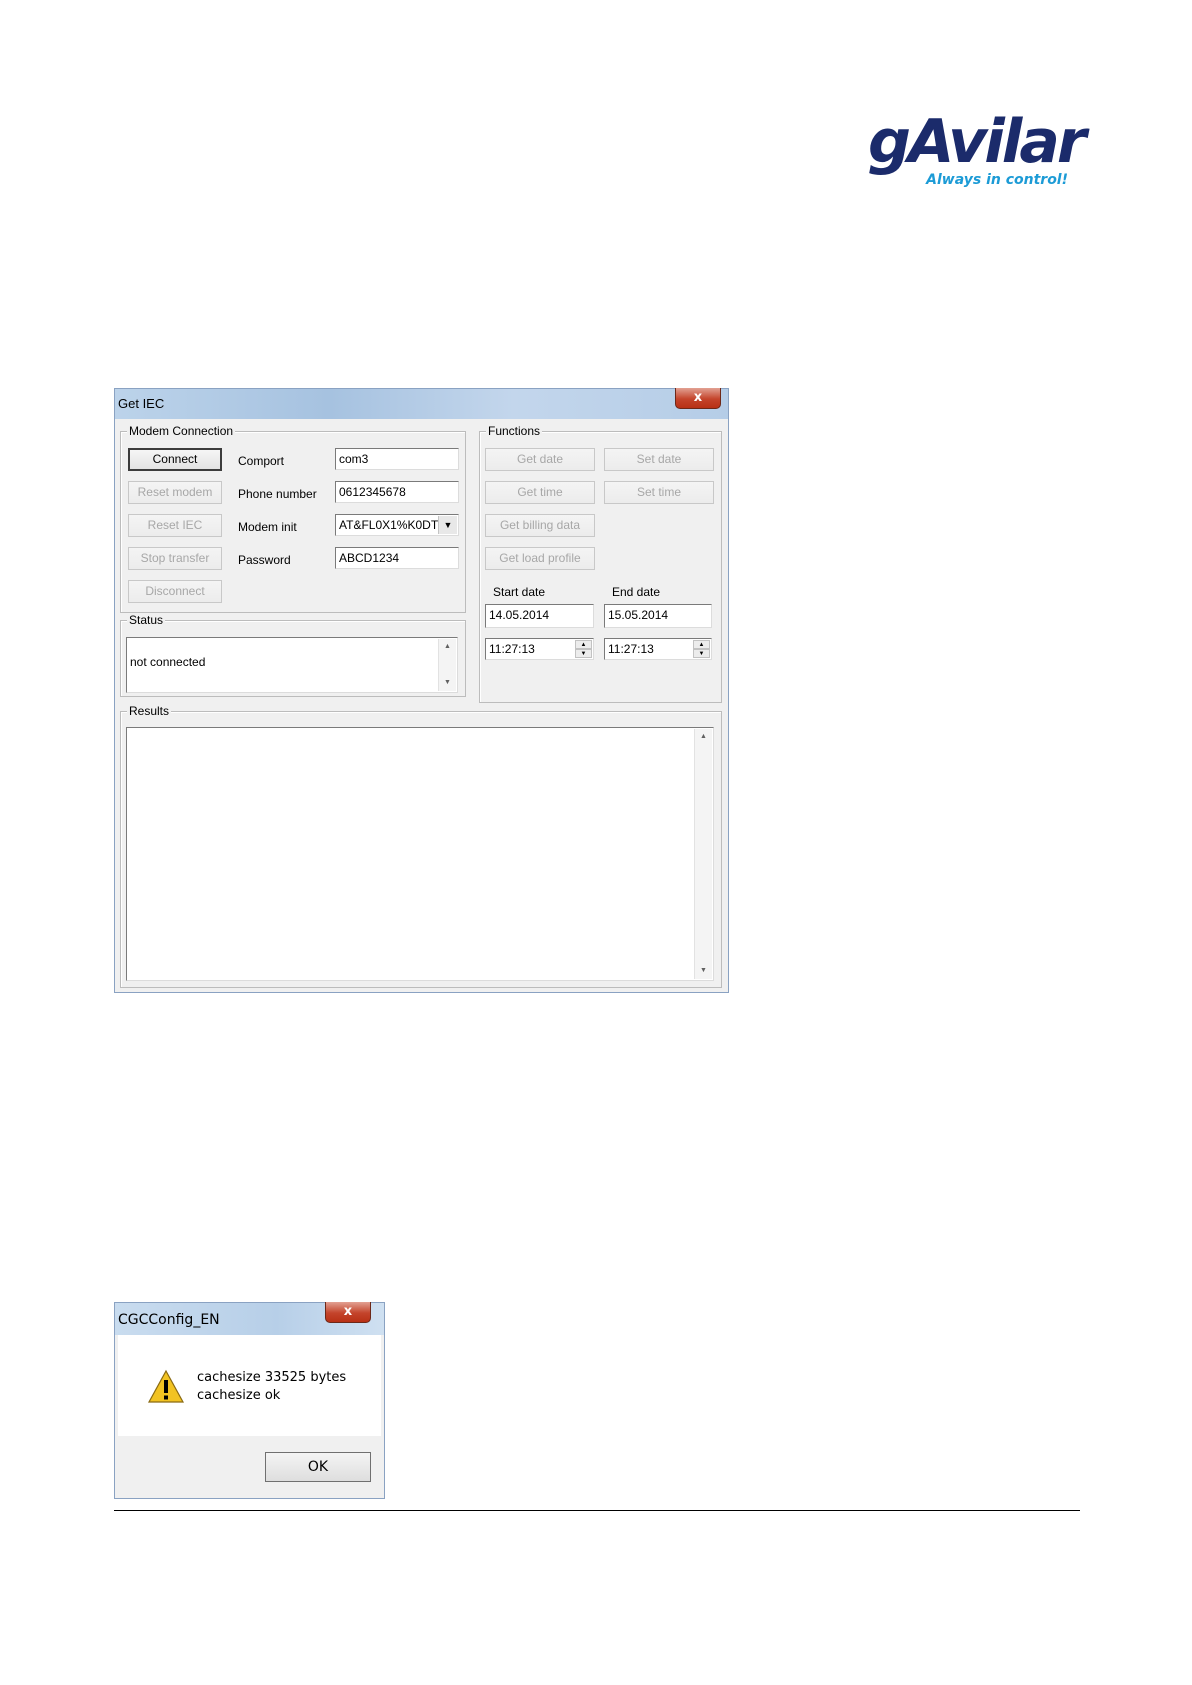  I want to click on modem-connection-legend: Modem Connection, so click(181, 431).